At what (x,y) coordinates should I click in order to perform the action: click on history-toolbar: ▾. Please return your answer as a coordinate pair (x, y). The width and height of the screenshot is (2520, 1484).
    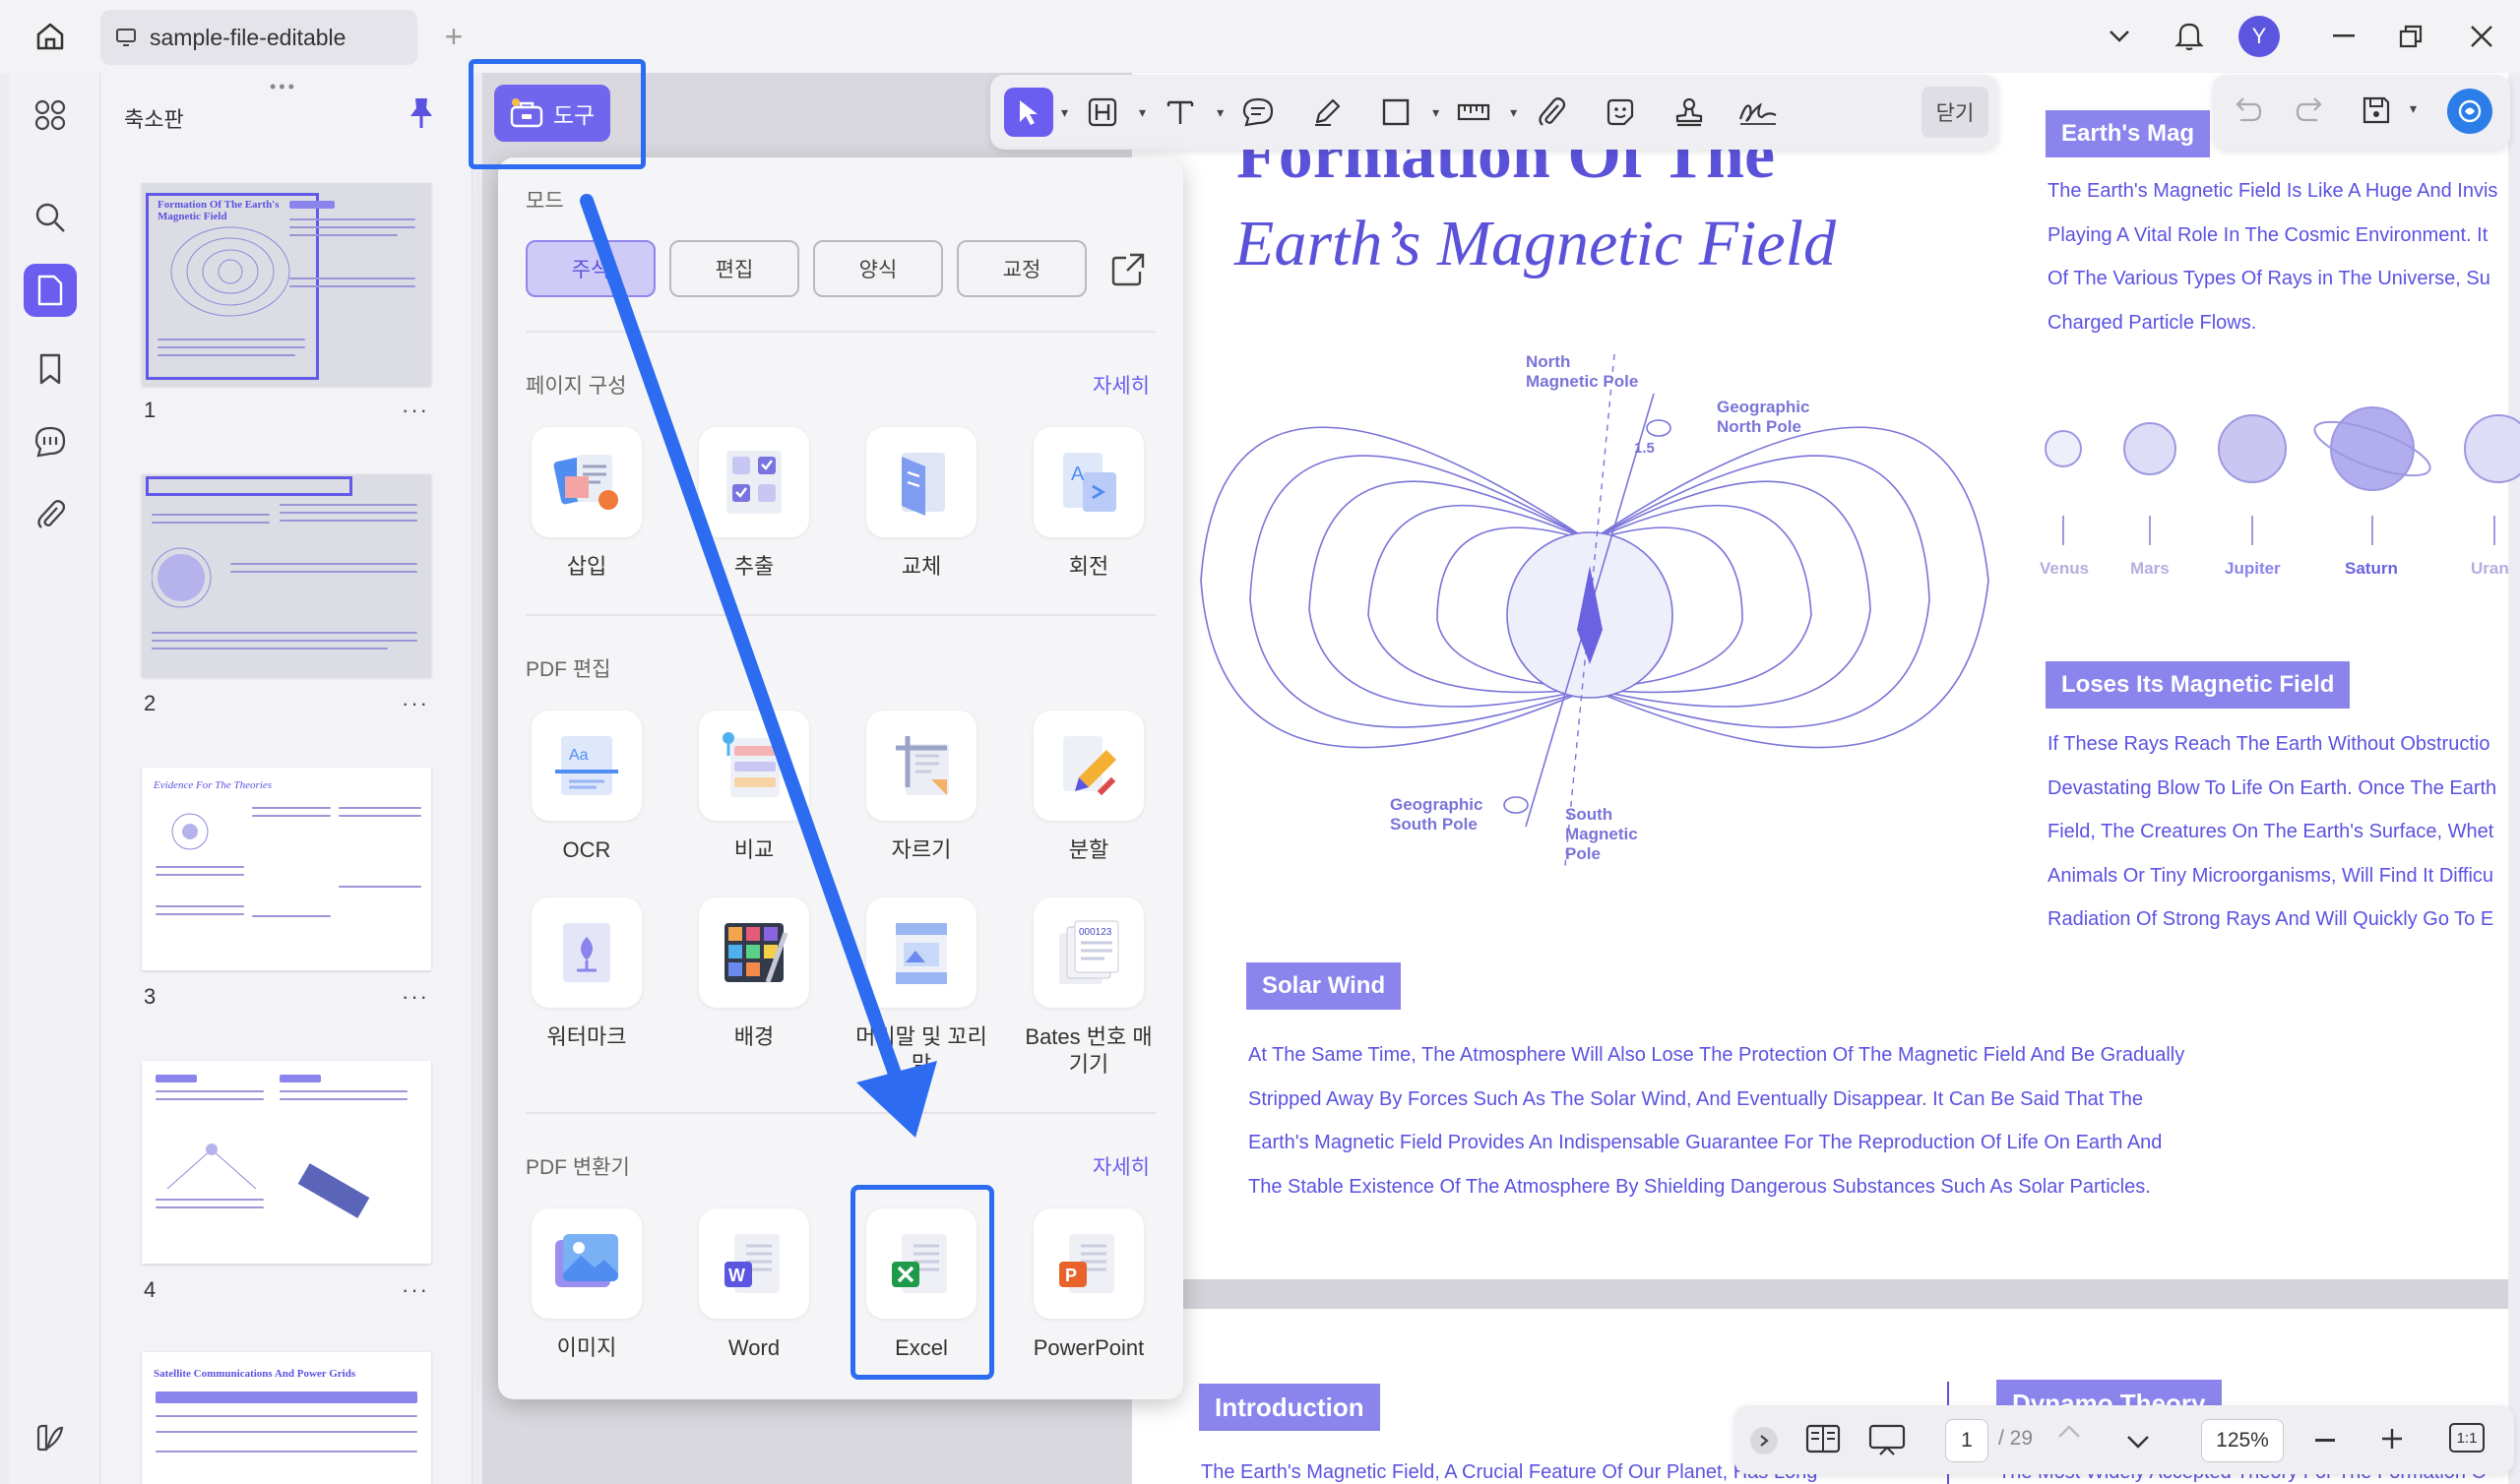
    Looking at the image, I should click on (2361, 113).